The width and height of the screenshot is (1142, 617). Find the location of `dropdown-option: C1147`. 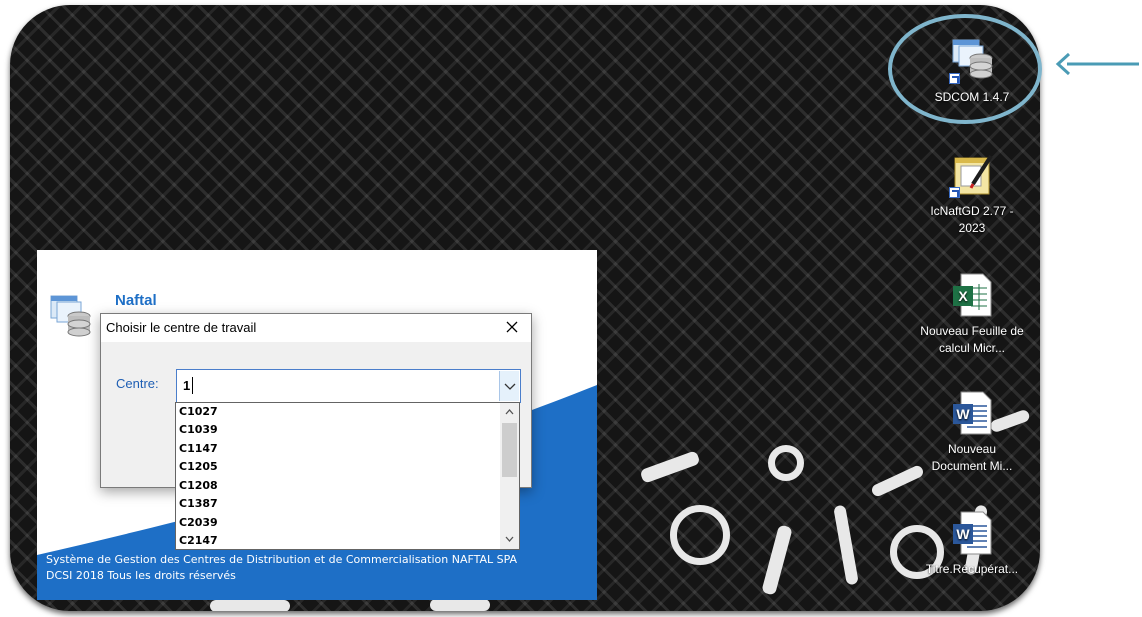

dropdown-option: C1147 is located at coordinates (198, 448).